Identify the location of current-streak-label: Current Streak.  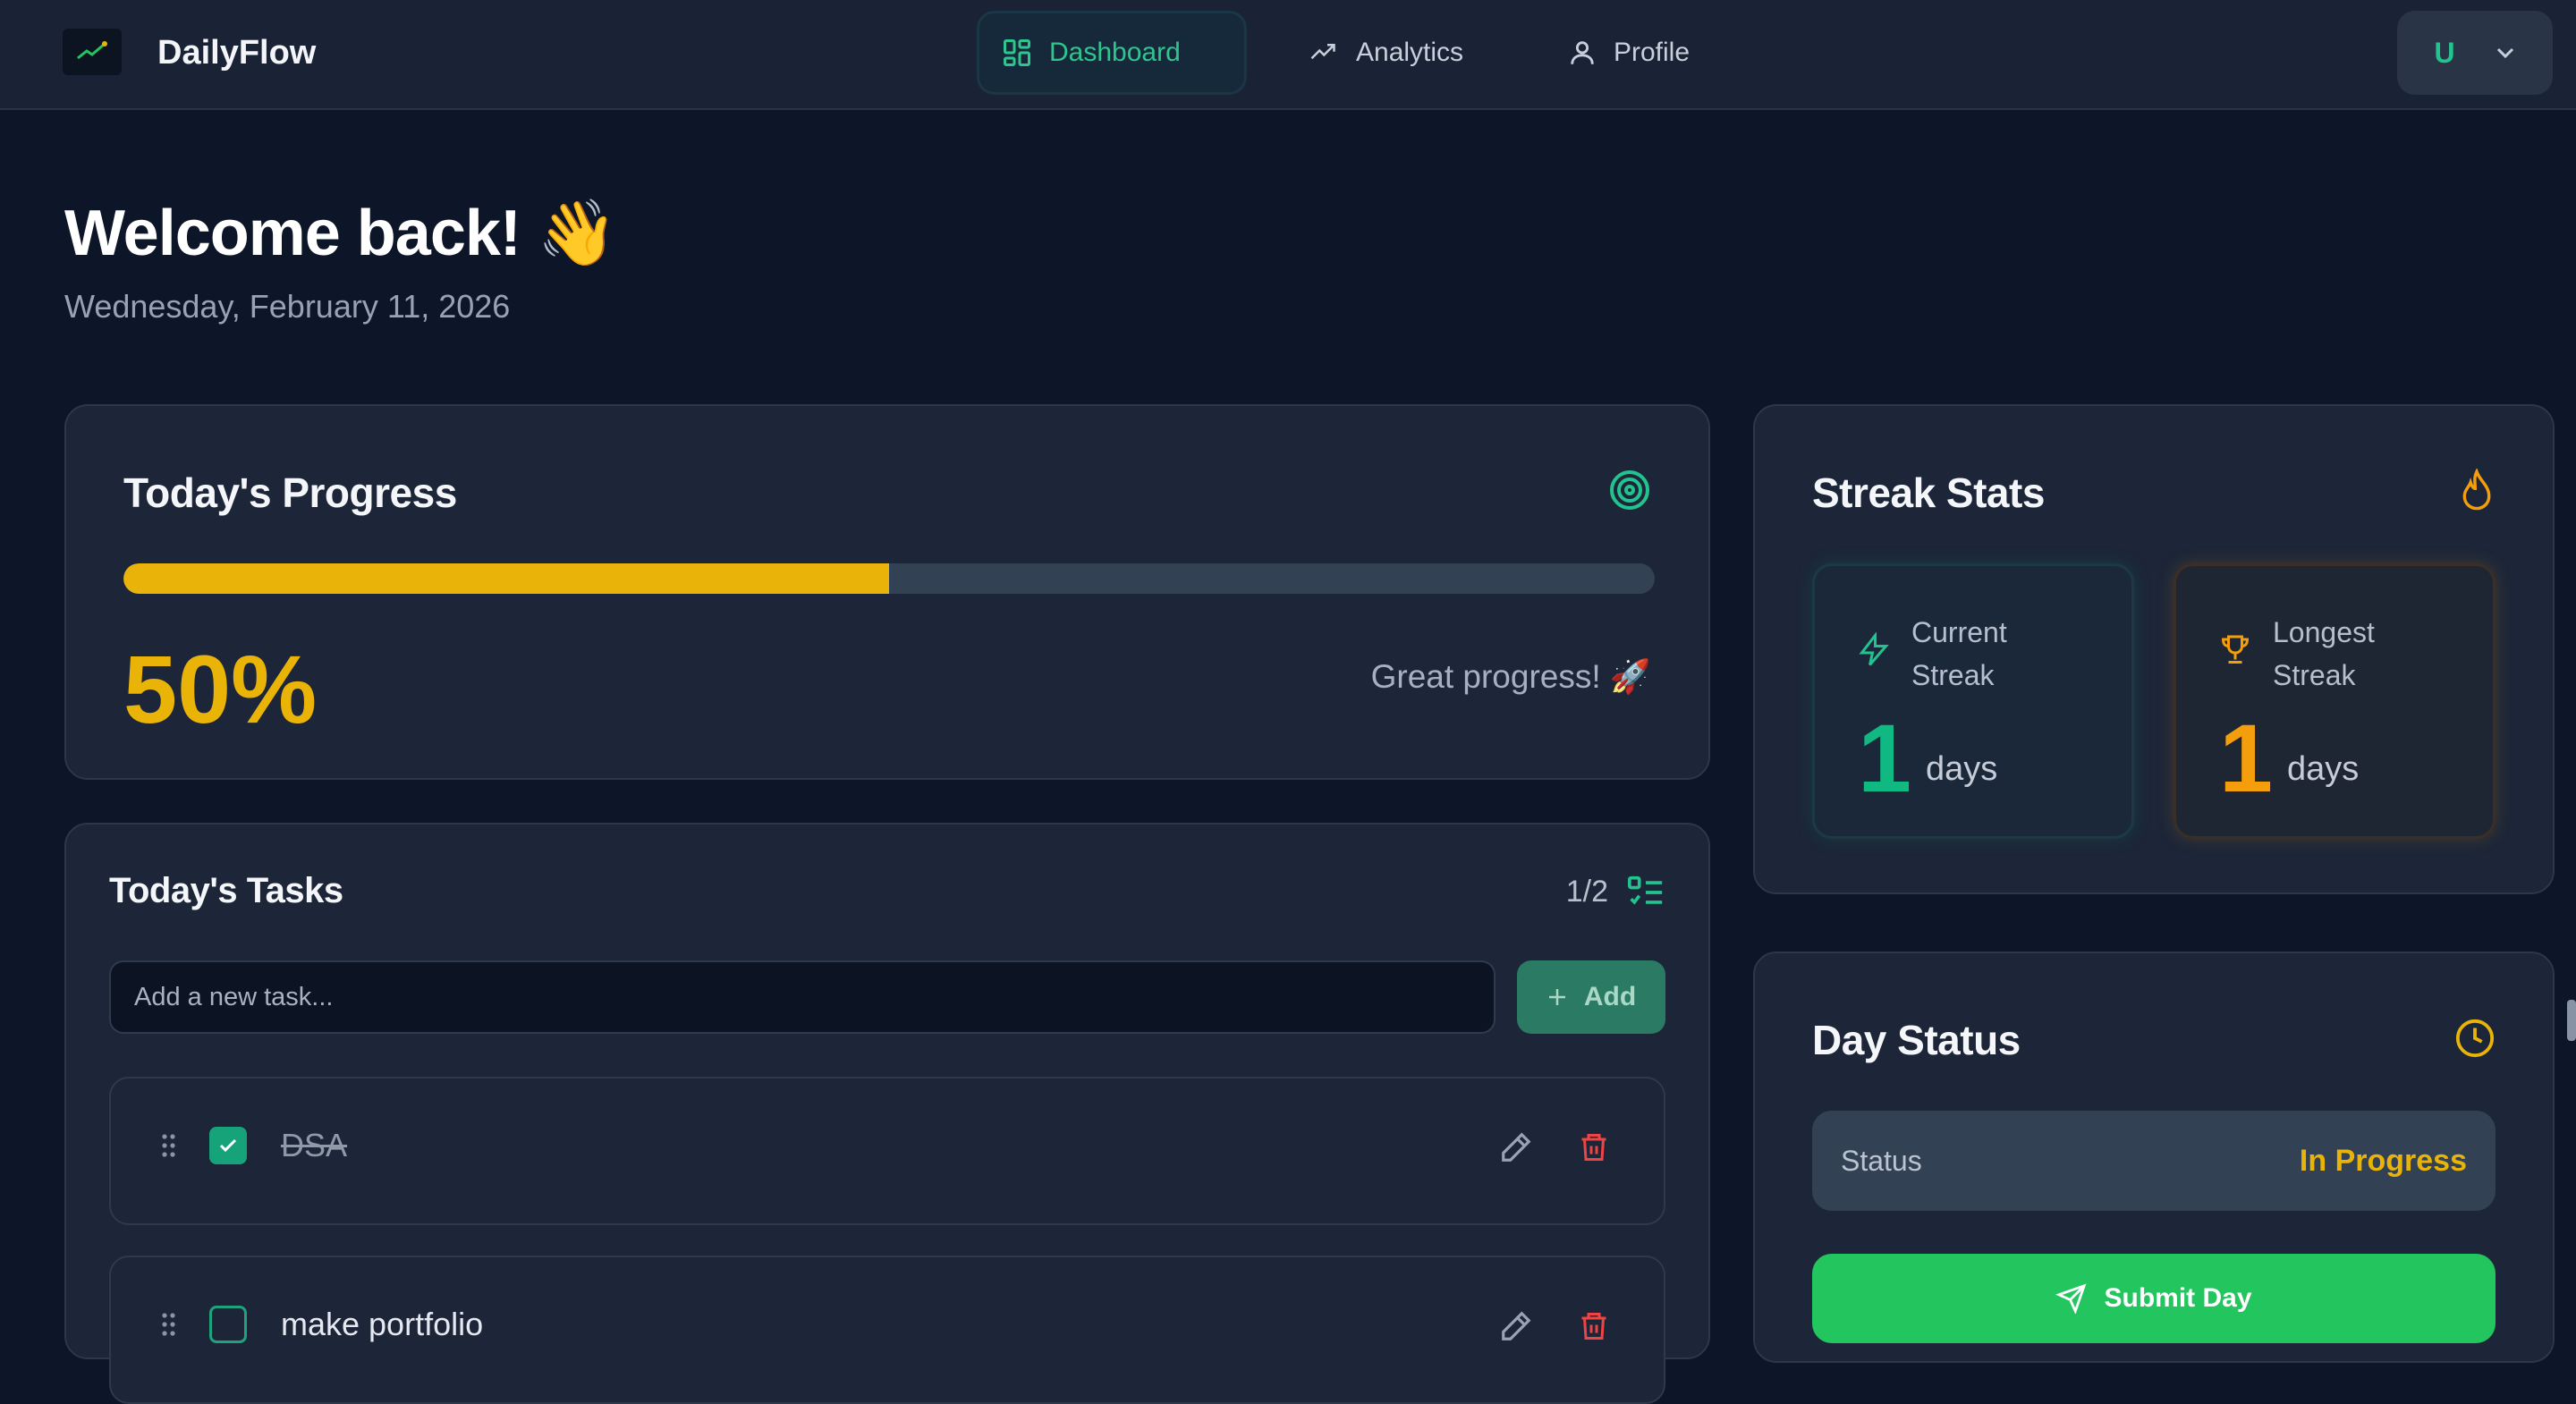
(1959, 654).